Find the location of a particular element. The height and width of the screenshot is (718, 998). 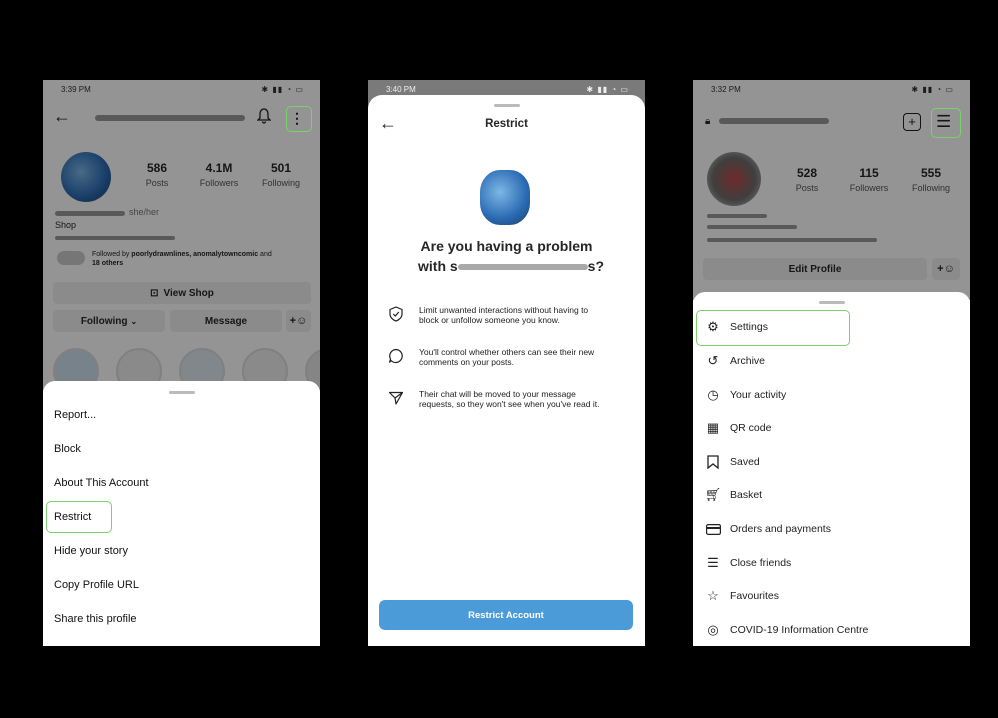

menu-item-settings: ⚙︎ Settings is located at coordinates (736, 327).